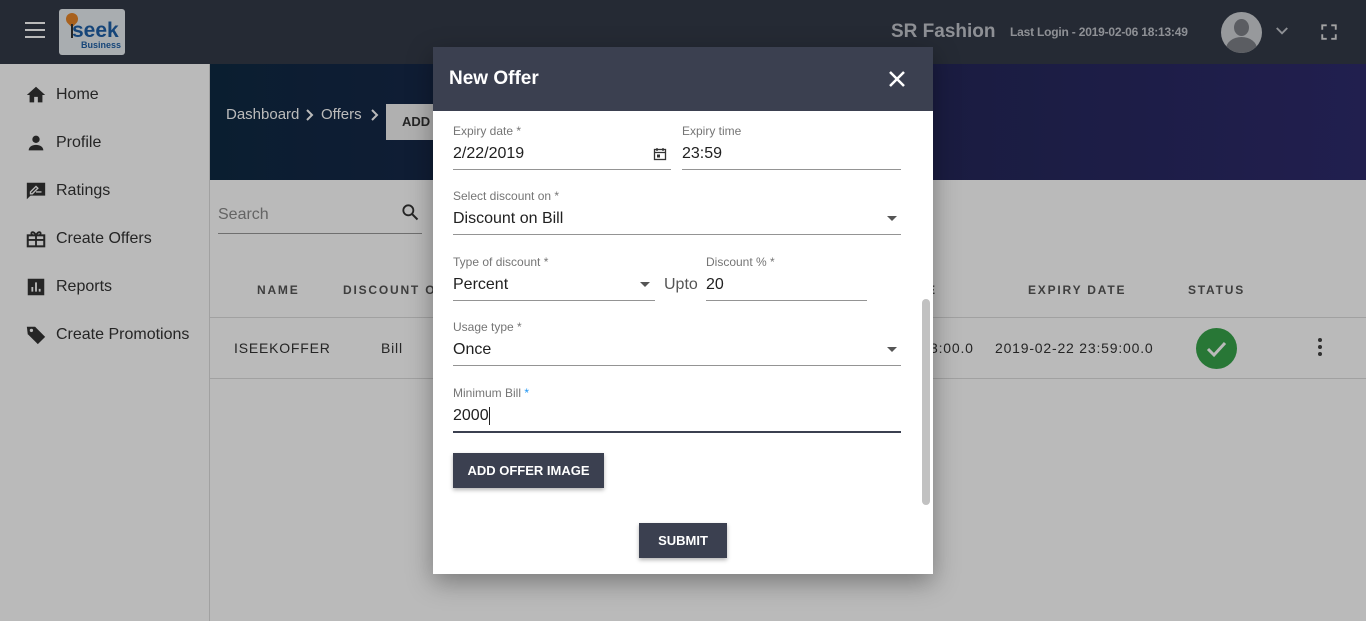  Describe the element at coordinates (508, 219) in the screenshot. I see `discount-on-select: Discount on Bill` at that location.